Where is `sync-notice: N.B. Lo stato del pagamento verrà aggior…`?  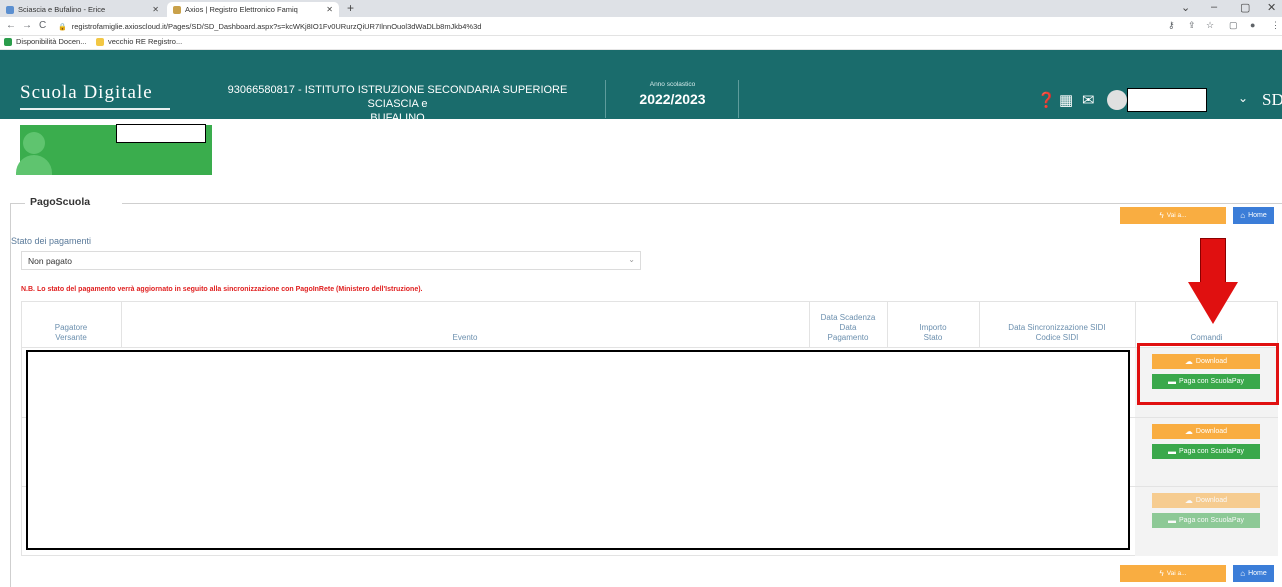
sync-notice: N.B. Lo stato del pagamento verrà aggior… is located at coordinates (222, 289).